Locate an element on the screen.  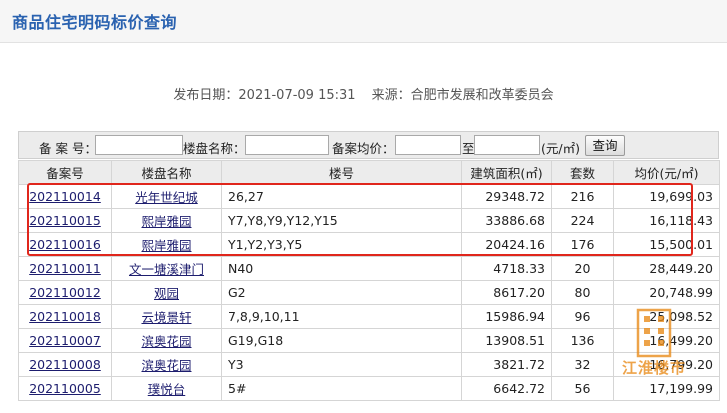
table-row: 202110012 观园 G2 8617.20 80 20,748.99 is located at coordinates (369, 292).